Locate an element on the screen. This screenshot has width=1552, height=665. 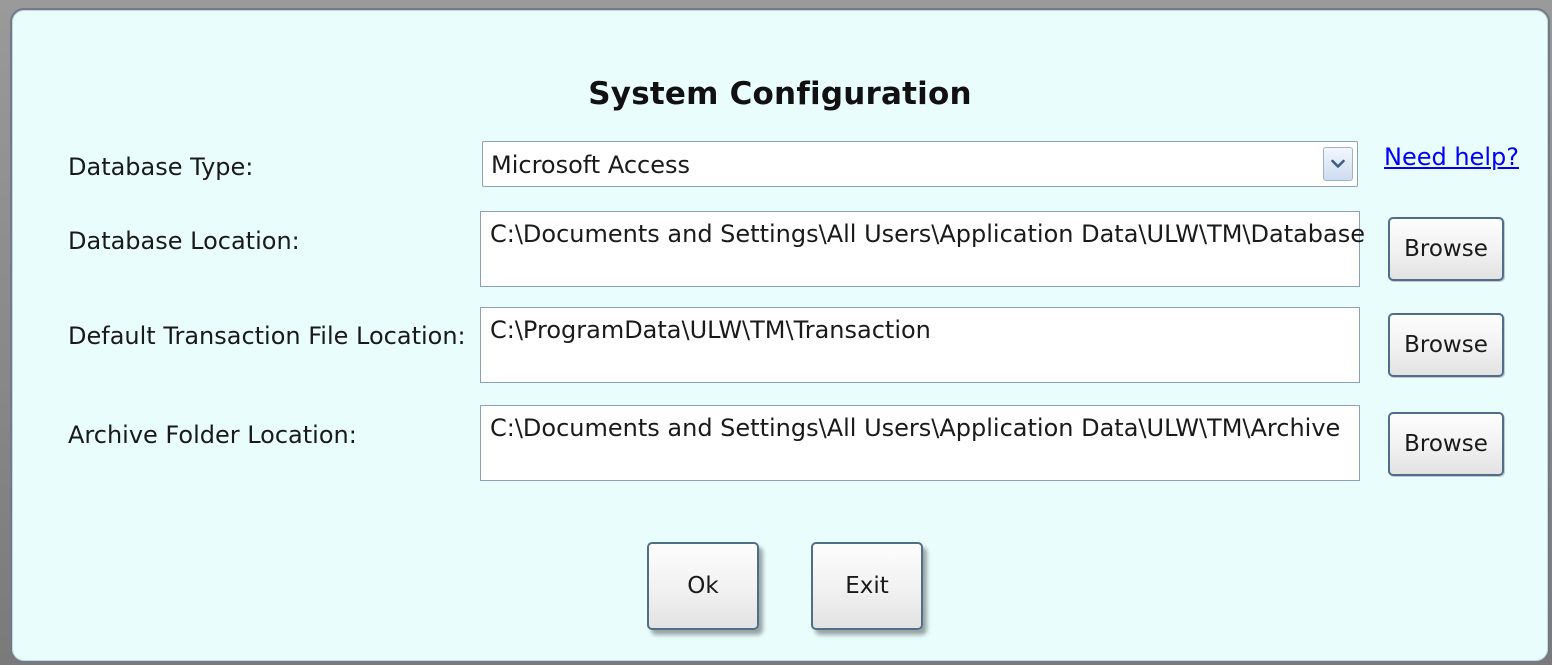
need-help-link: Need help? is located at coordinates (1451, 157).